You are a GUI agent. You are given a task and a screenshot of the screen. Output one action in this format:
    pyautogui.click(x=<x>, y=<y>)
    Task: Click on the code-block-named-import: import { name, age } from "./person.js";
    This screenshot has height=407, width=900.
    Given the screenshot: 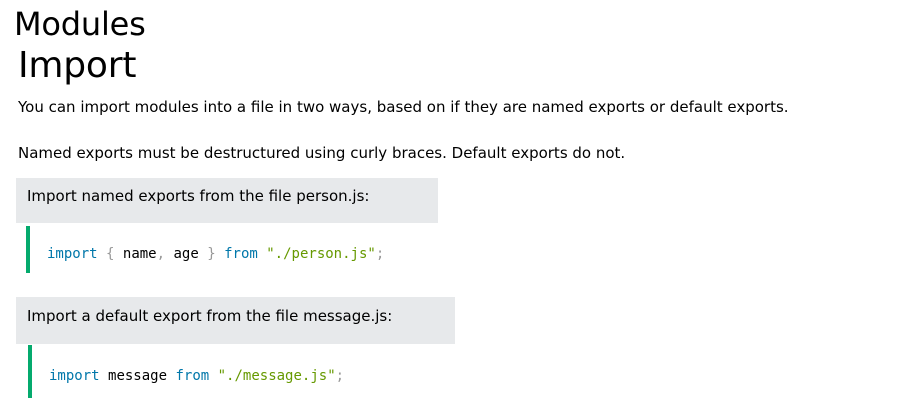 What is the action you would take?
    pyautogui.click(x=236, y=249)
    